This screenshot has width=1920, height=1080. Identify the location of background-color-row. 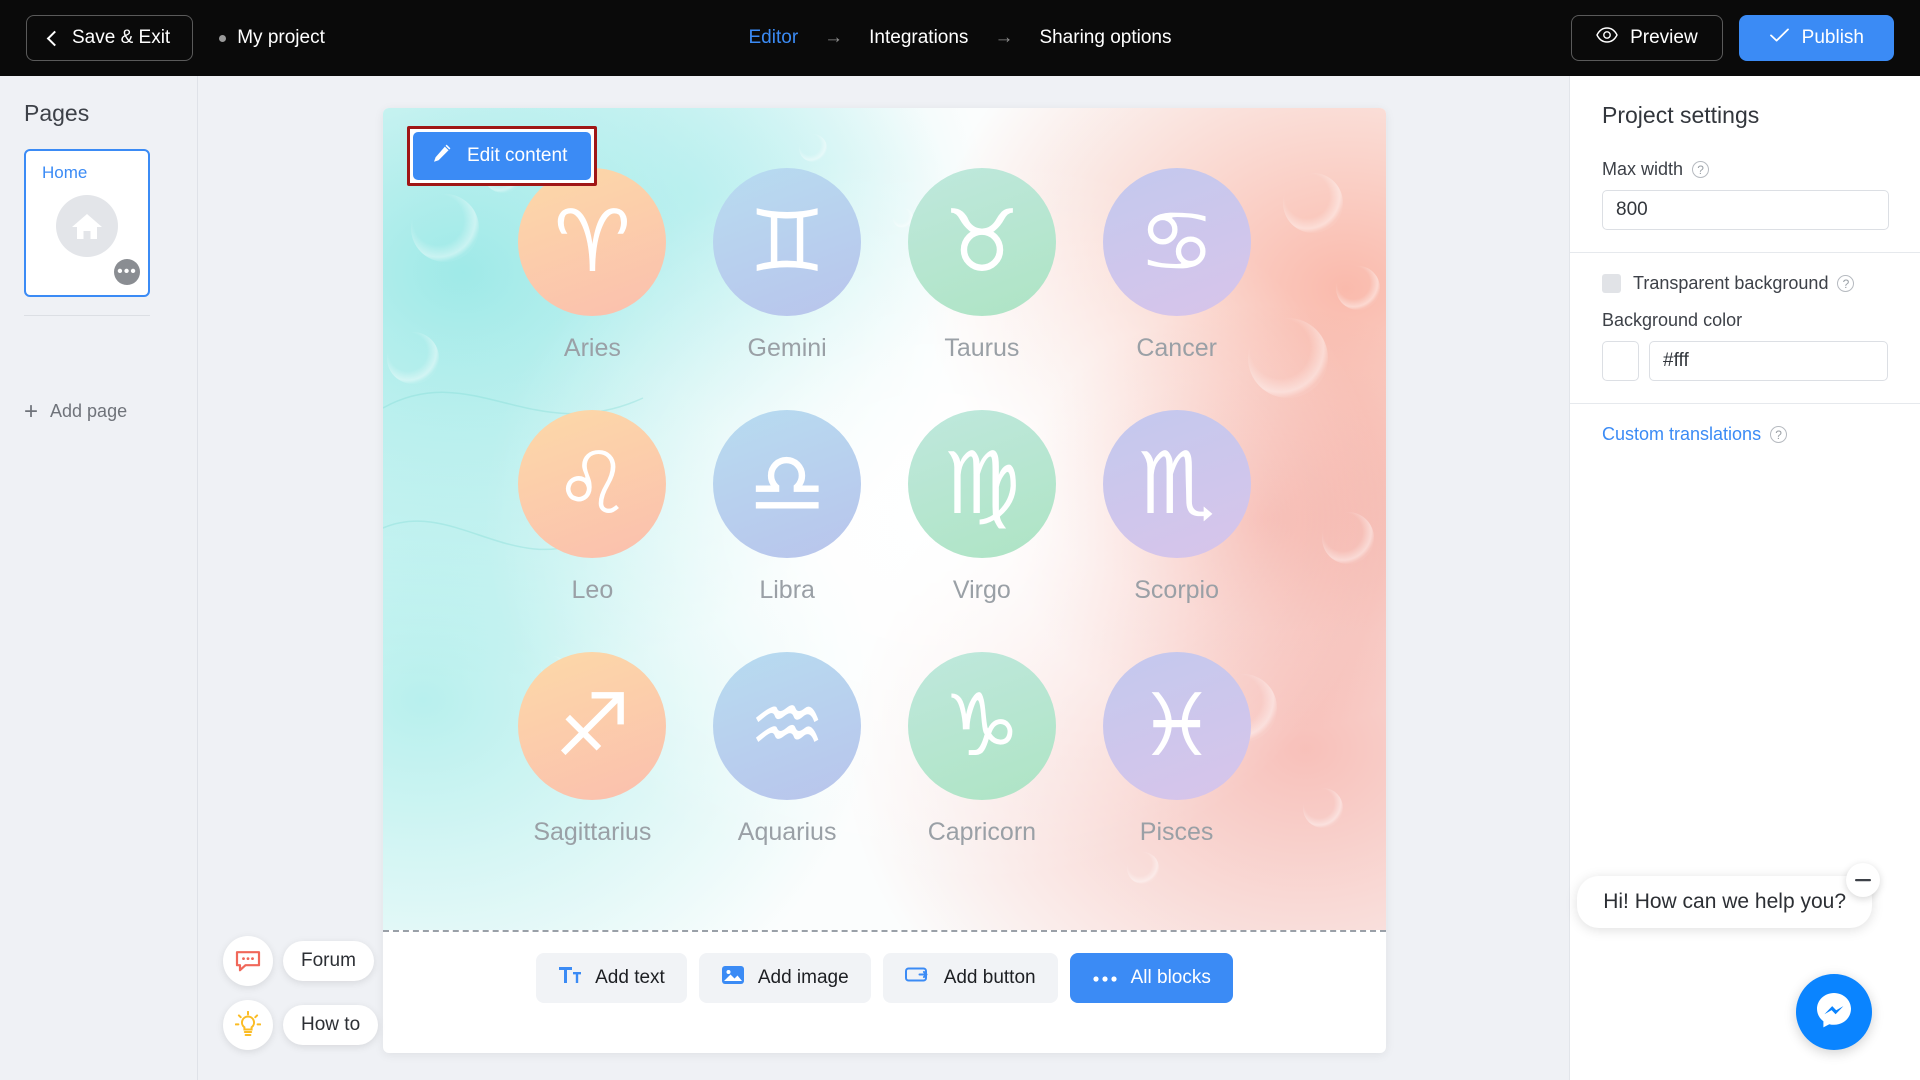
(1745, 361).